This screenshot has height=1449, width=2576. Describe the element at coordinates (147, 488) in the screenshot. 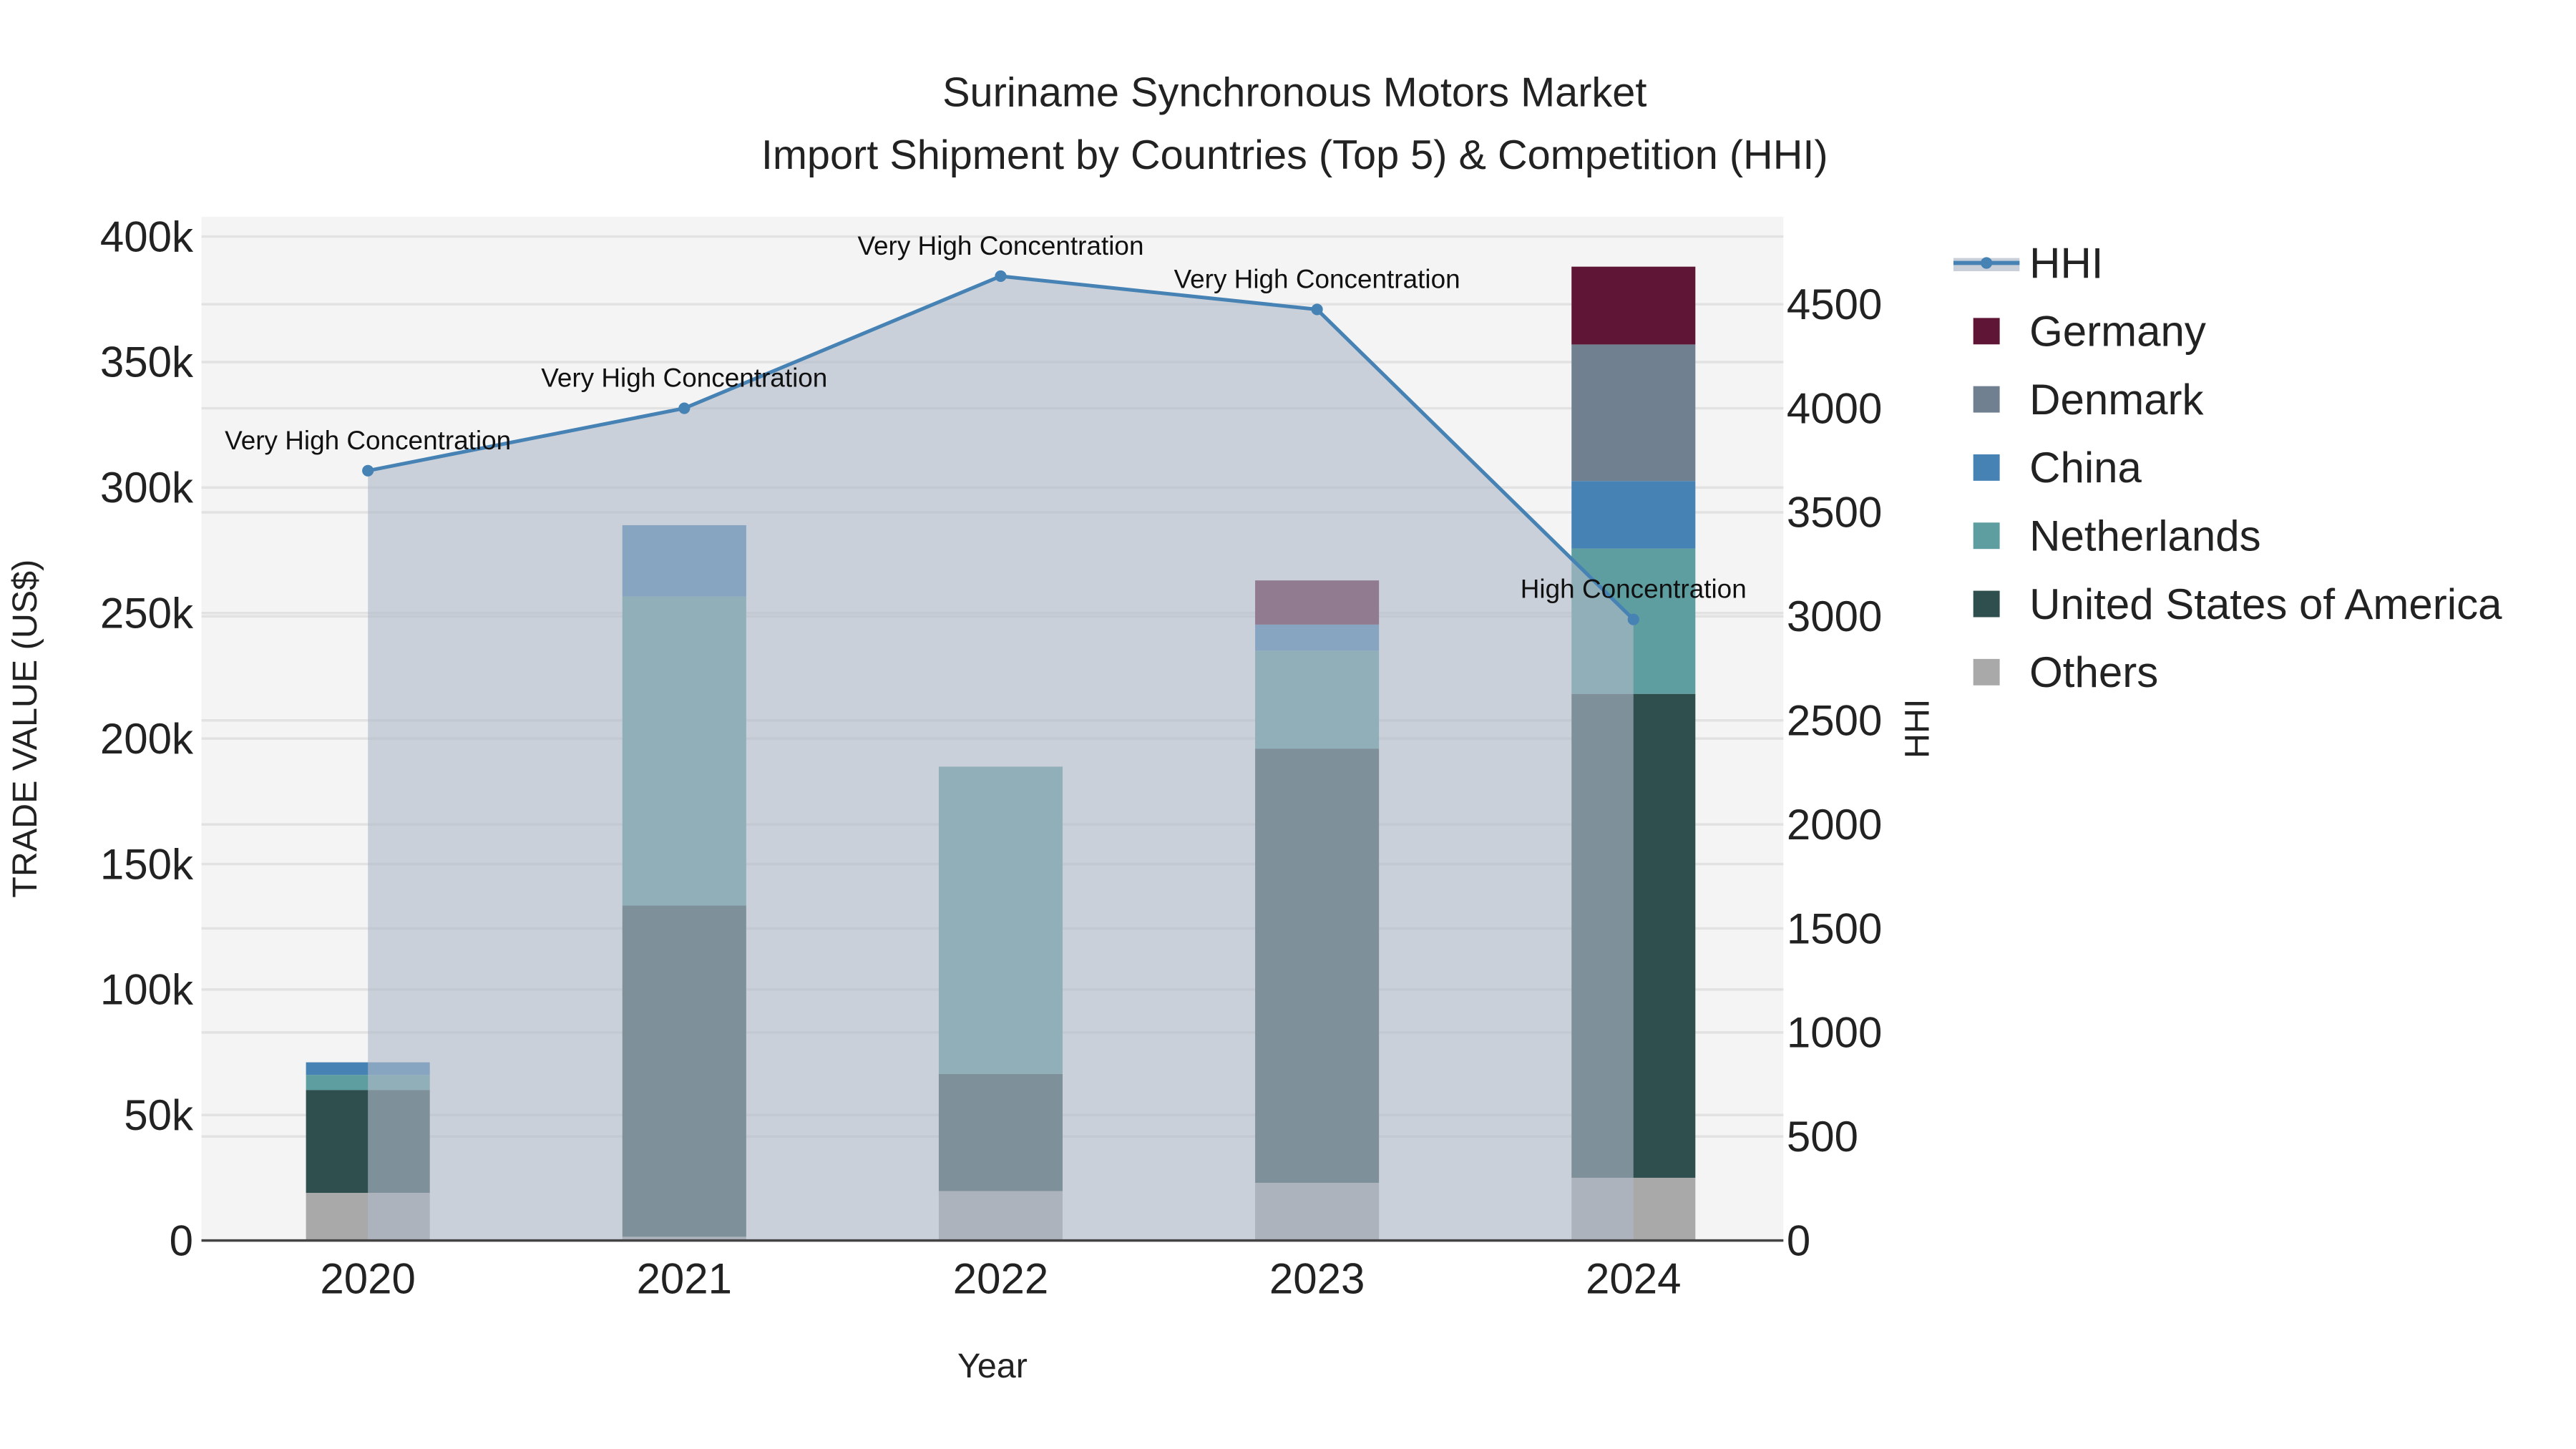

I see `y-tick-label: 300k` at that location.